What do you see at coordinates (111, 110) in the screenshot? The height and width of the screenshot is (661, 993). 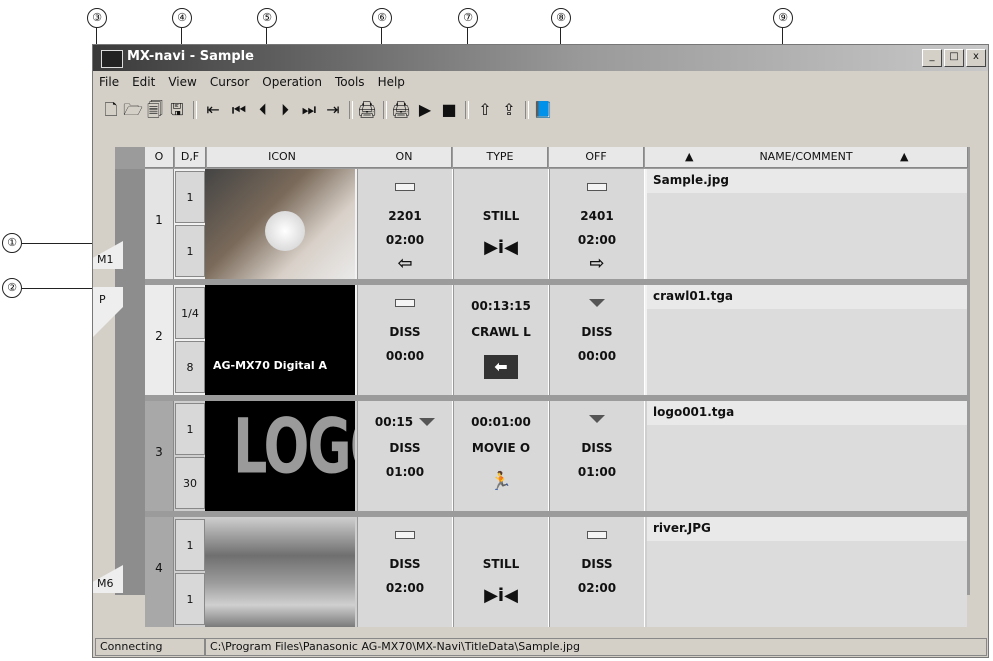 I see `new-icon: 🗋` at bounding box center [111, 110].